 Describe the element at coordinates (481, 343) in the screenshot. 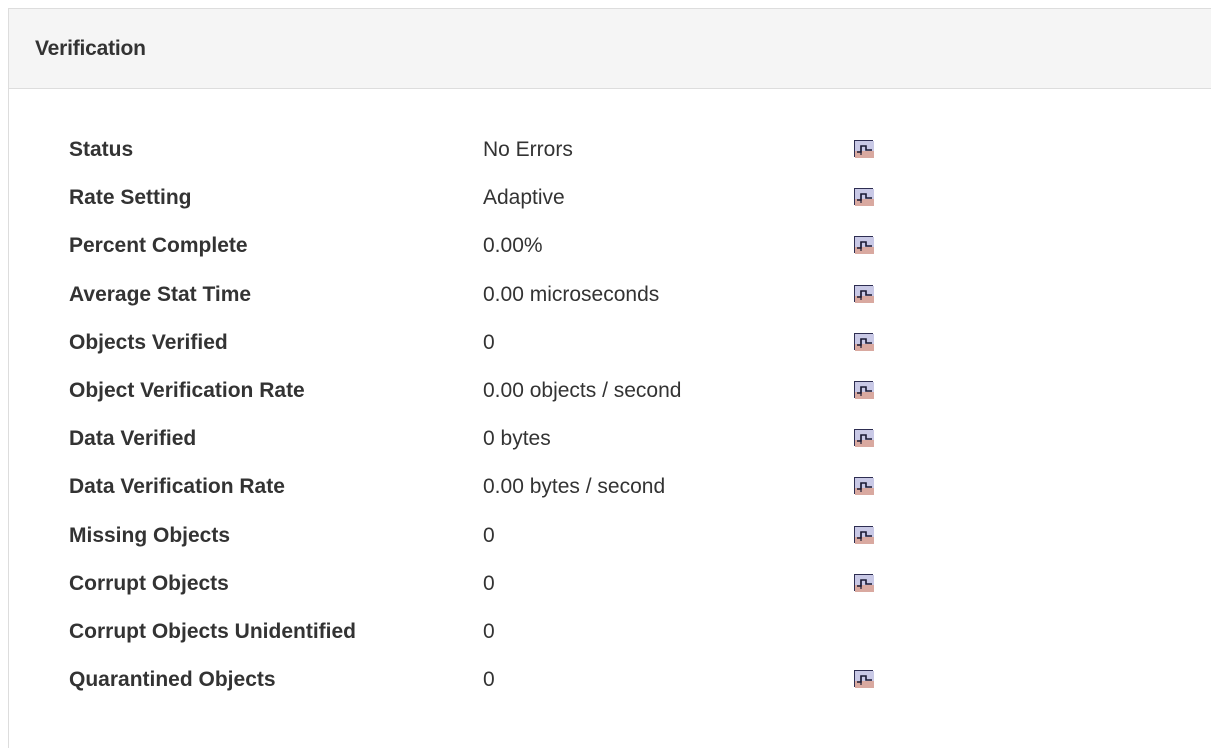

I see `attribute-row: Objects Verified 0` at that location.